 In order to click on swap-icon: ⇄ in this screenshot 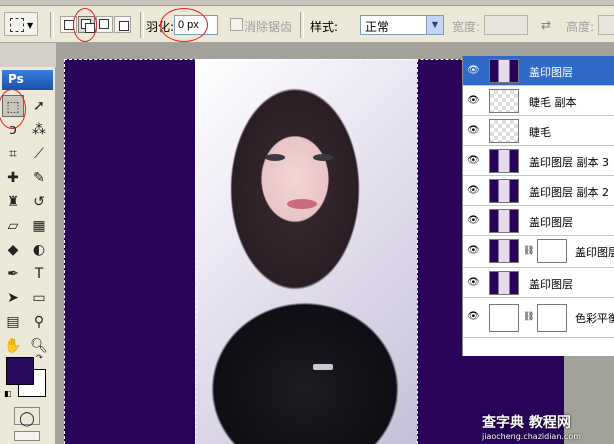, I will do `click(546, 25)`.